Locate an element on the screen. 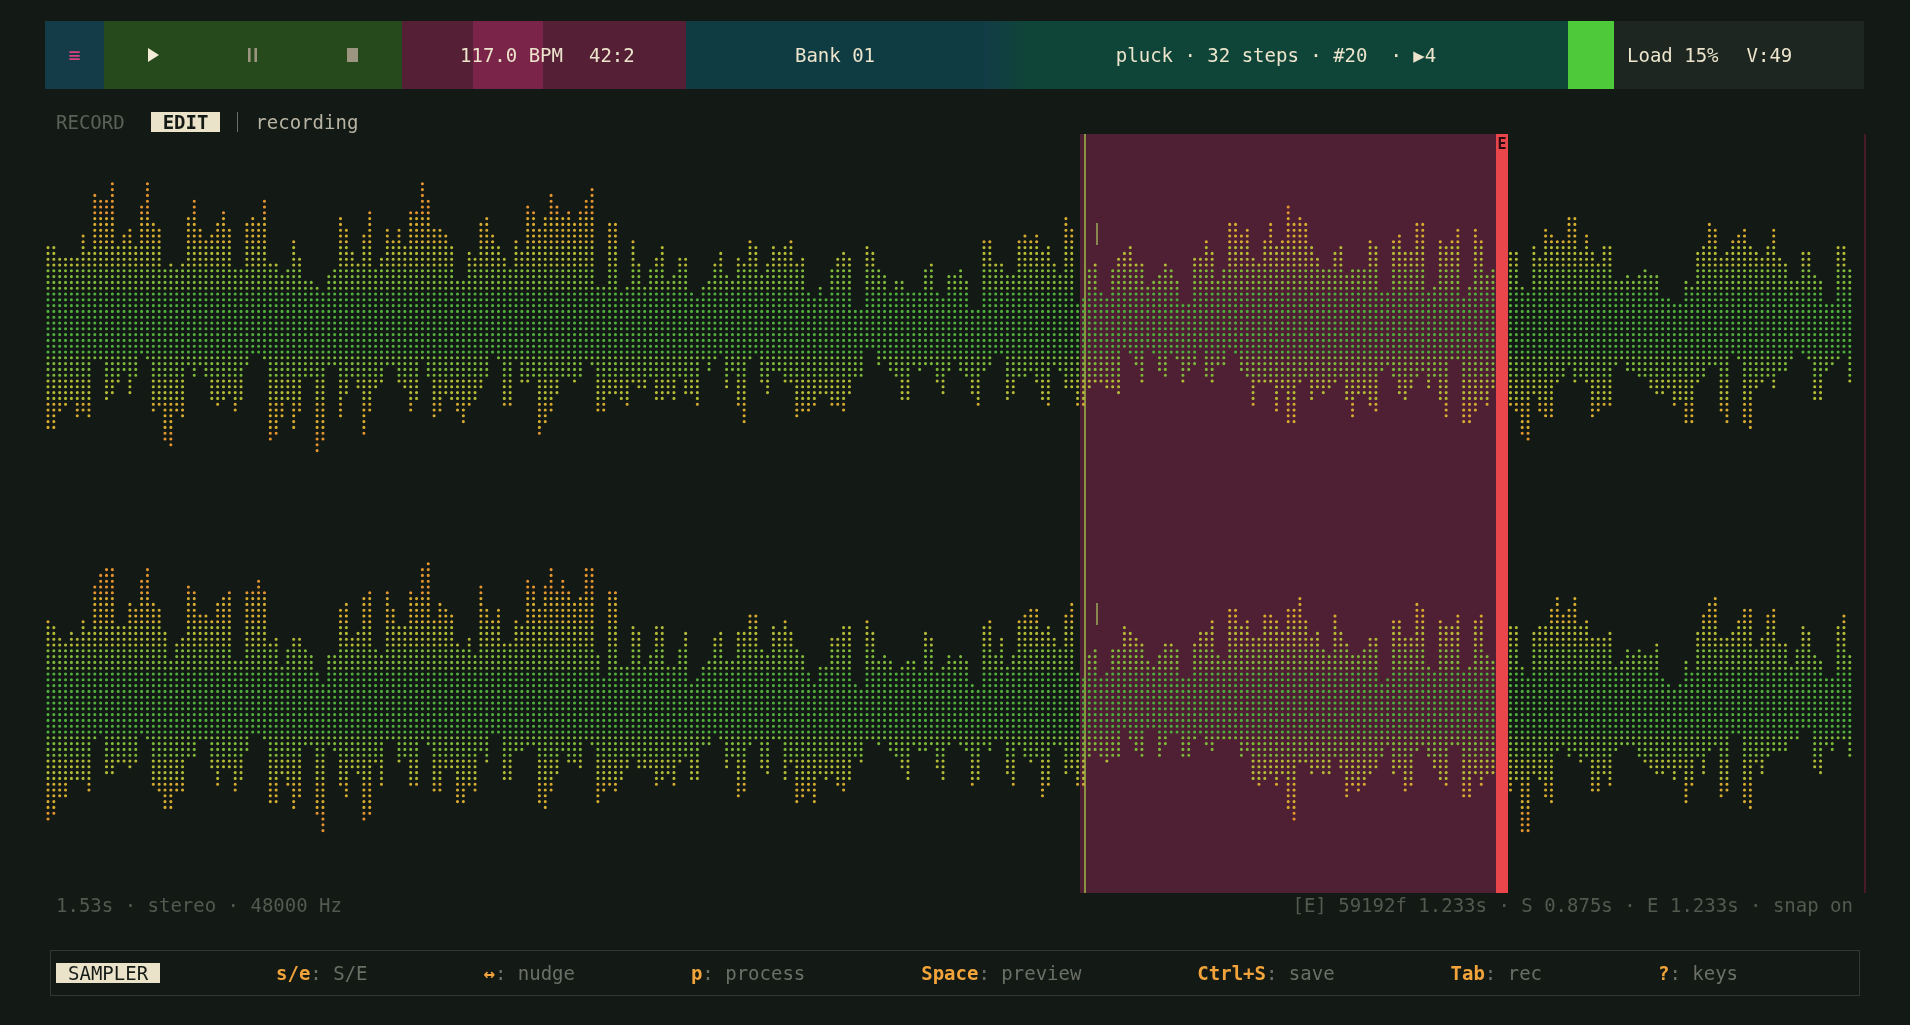 This screenshot has height=1025, width=1910. mode-tab: RECORD is located at coordinates (90, 122).